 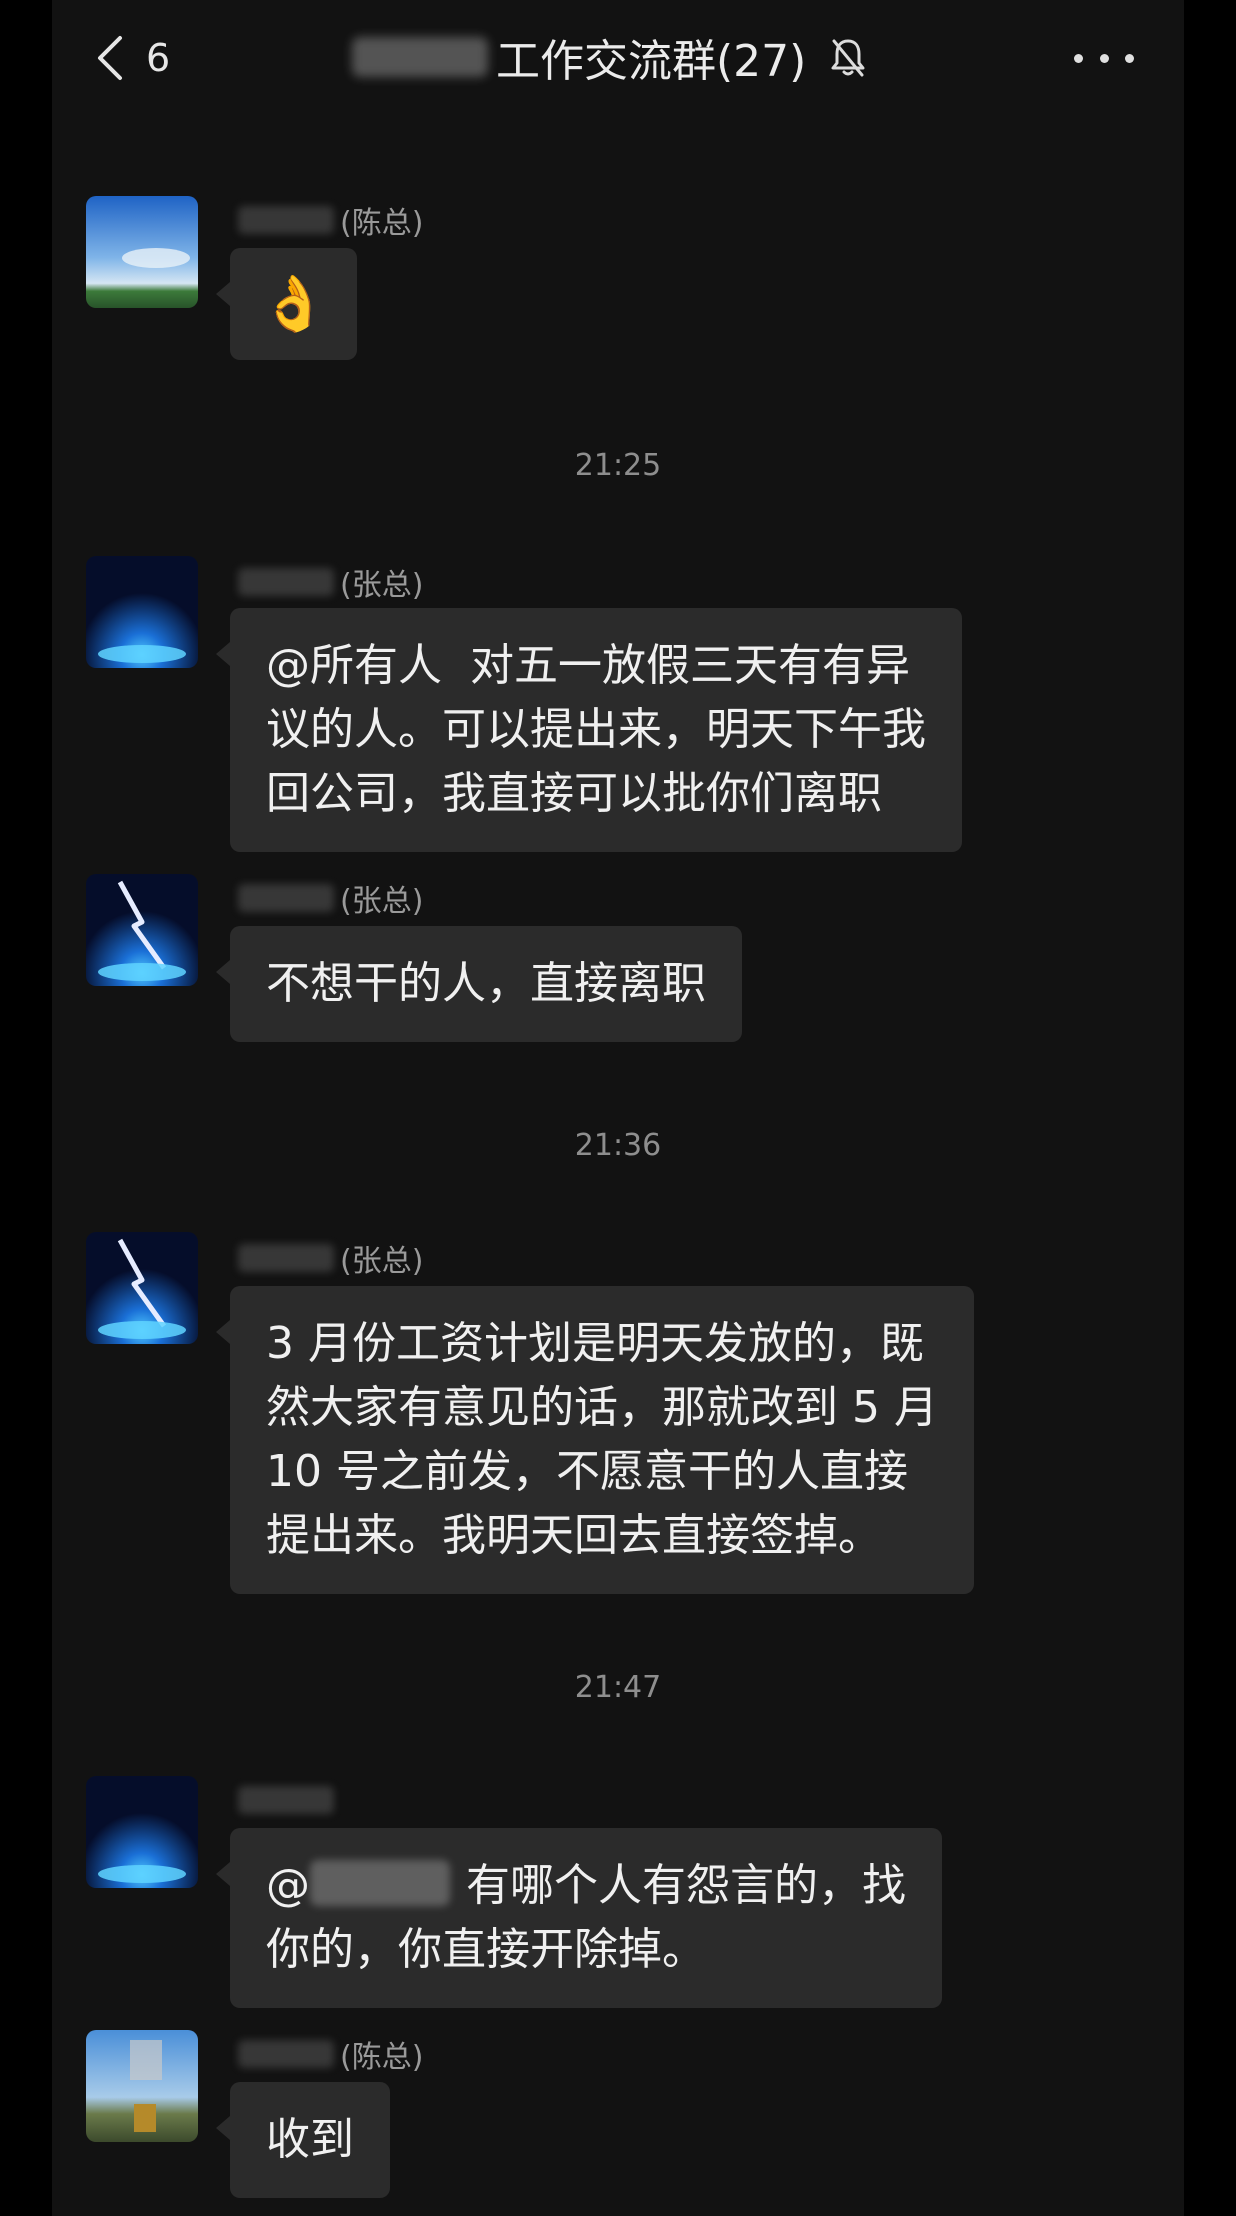 I want to click on timestamp: 21:47, so click(x=618, y=1687).